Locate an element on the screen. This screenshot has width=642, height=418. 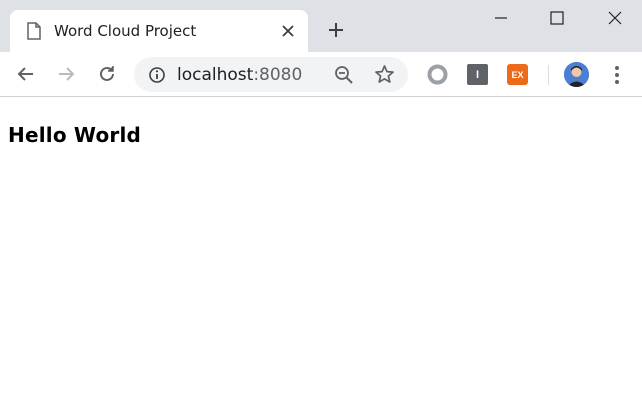
reload-icon is located at coordinates (107, 73).